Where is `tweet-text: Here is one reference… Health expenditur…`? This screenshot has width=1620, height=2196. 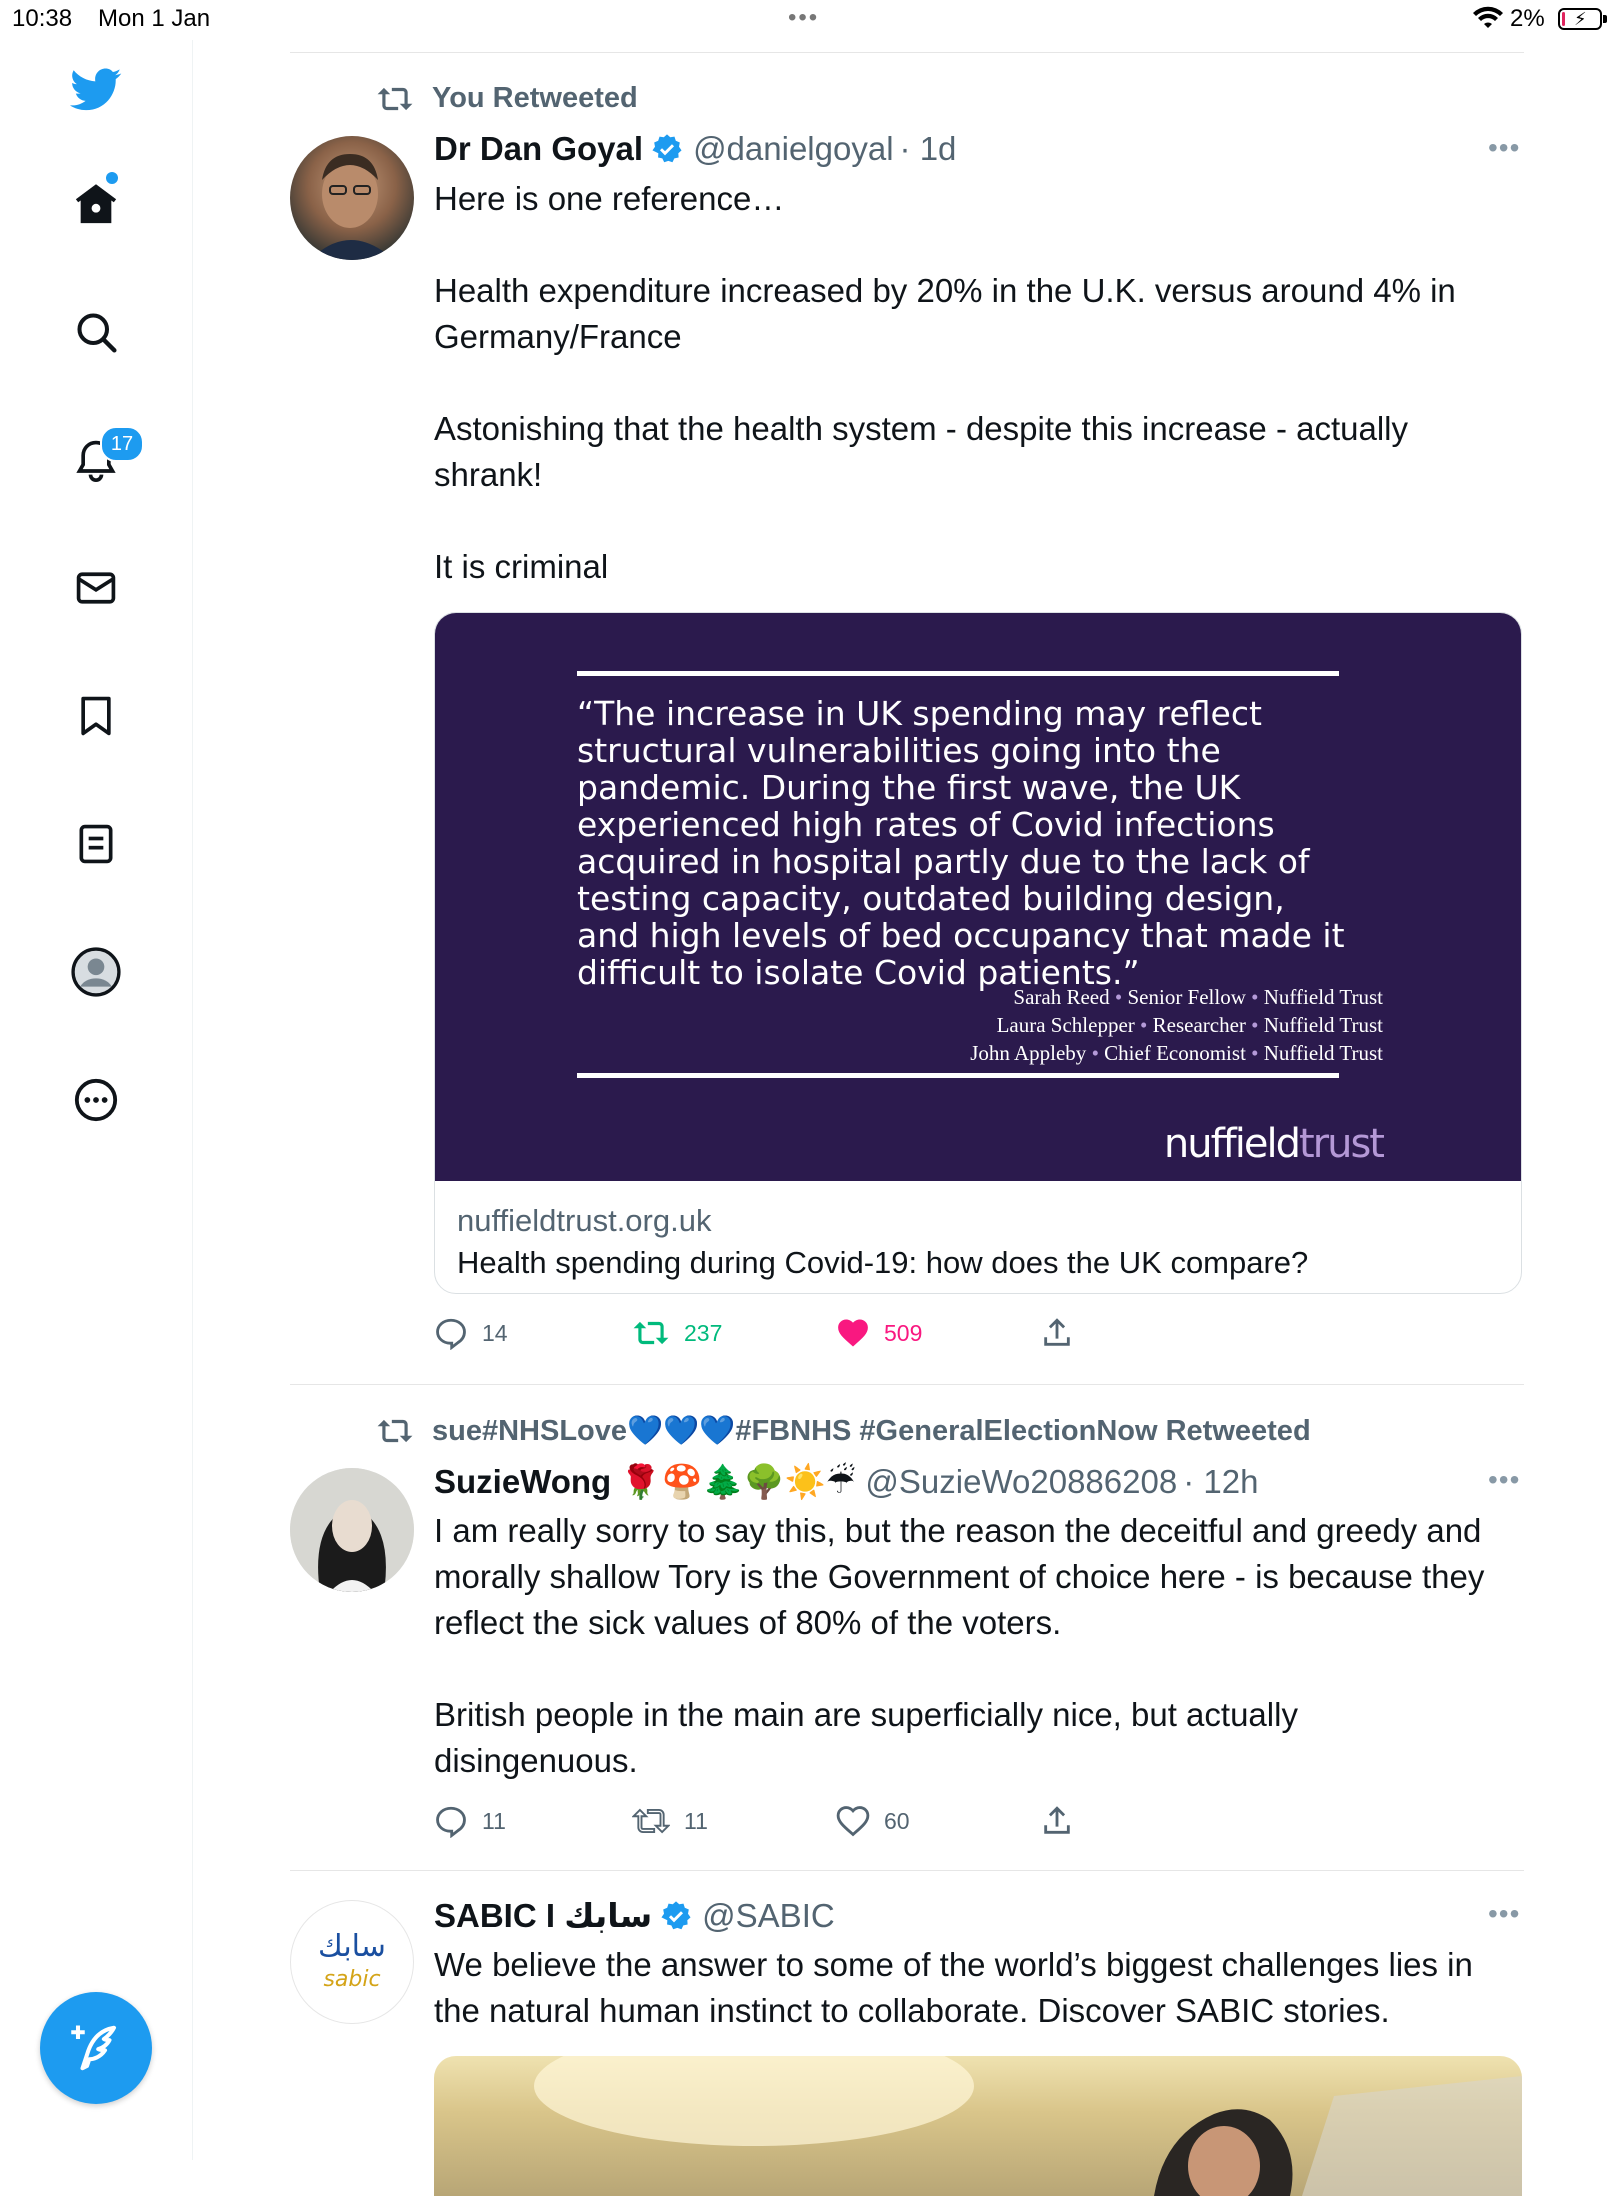 tweet-text: Here is one reference… Health expenditur… is located at coordinates (945, 382).